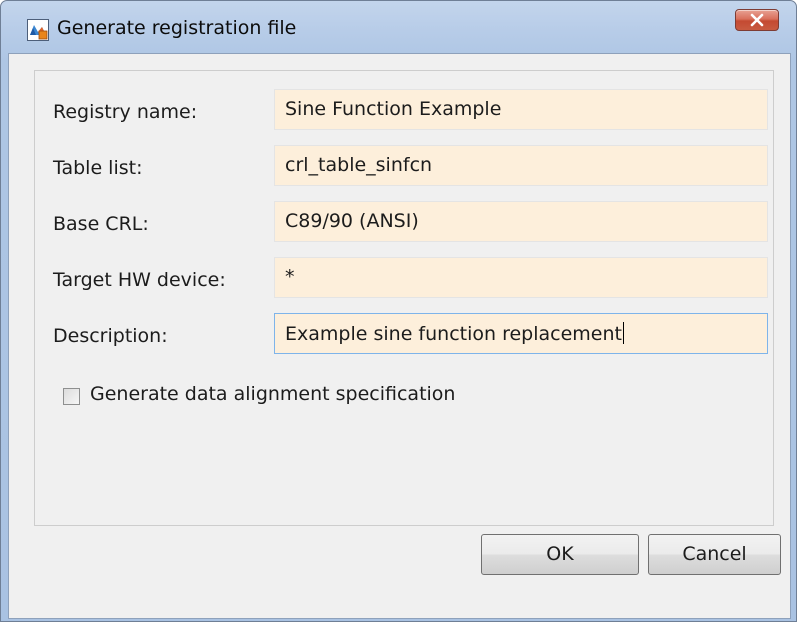 The width and height of the screenshot is (799, 624). Describe the element at coordinates (521, 277) in the screenshot. I see `target-hw-device-field: *` at that location.